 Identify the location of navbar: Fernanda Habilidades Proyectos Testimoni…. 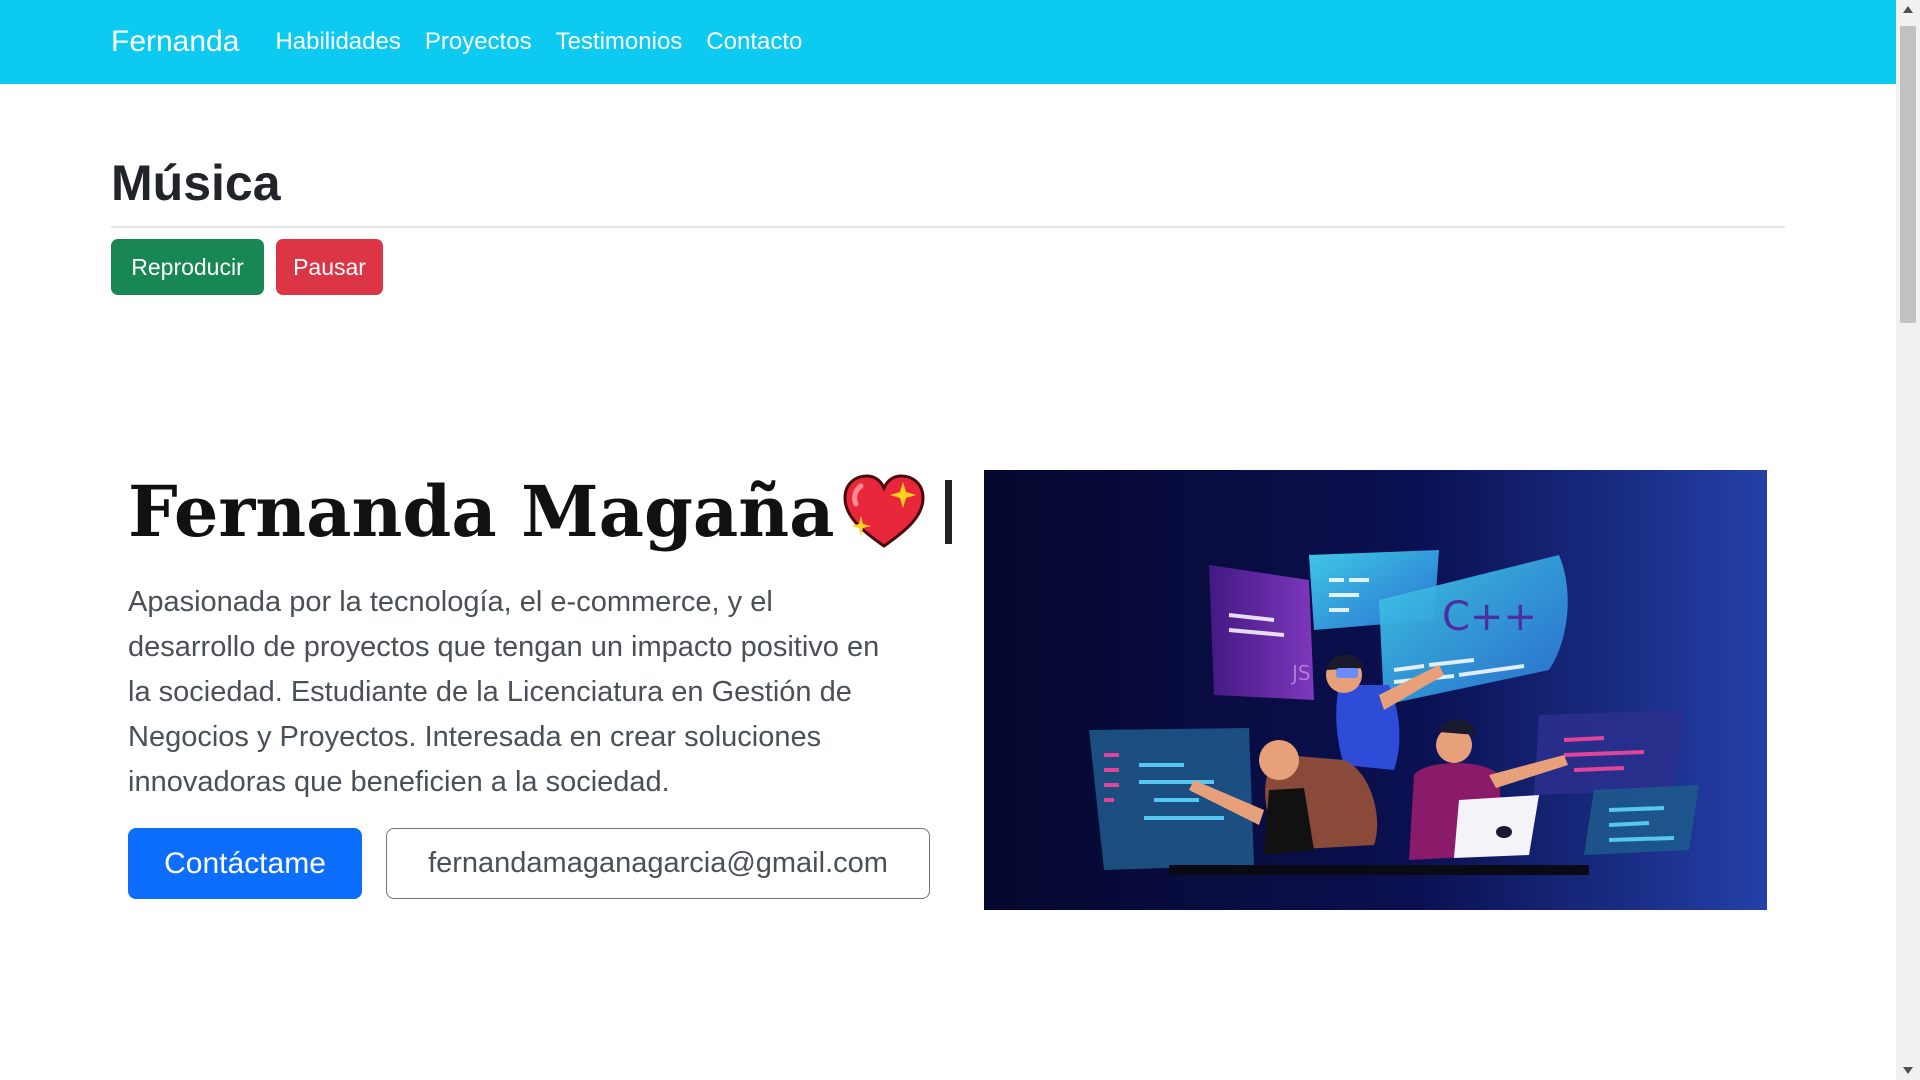
(948, 42).